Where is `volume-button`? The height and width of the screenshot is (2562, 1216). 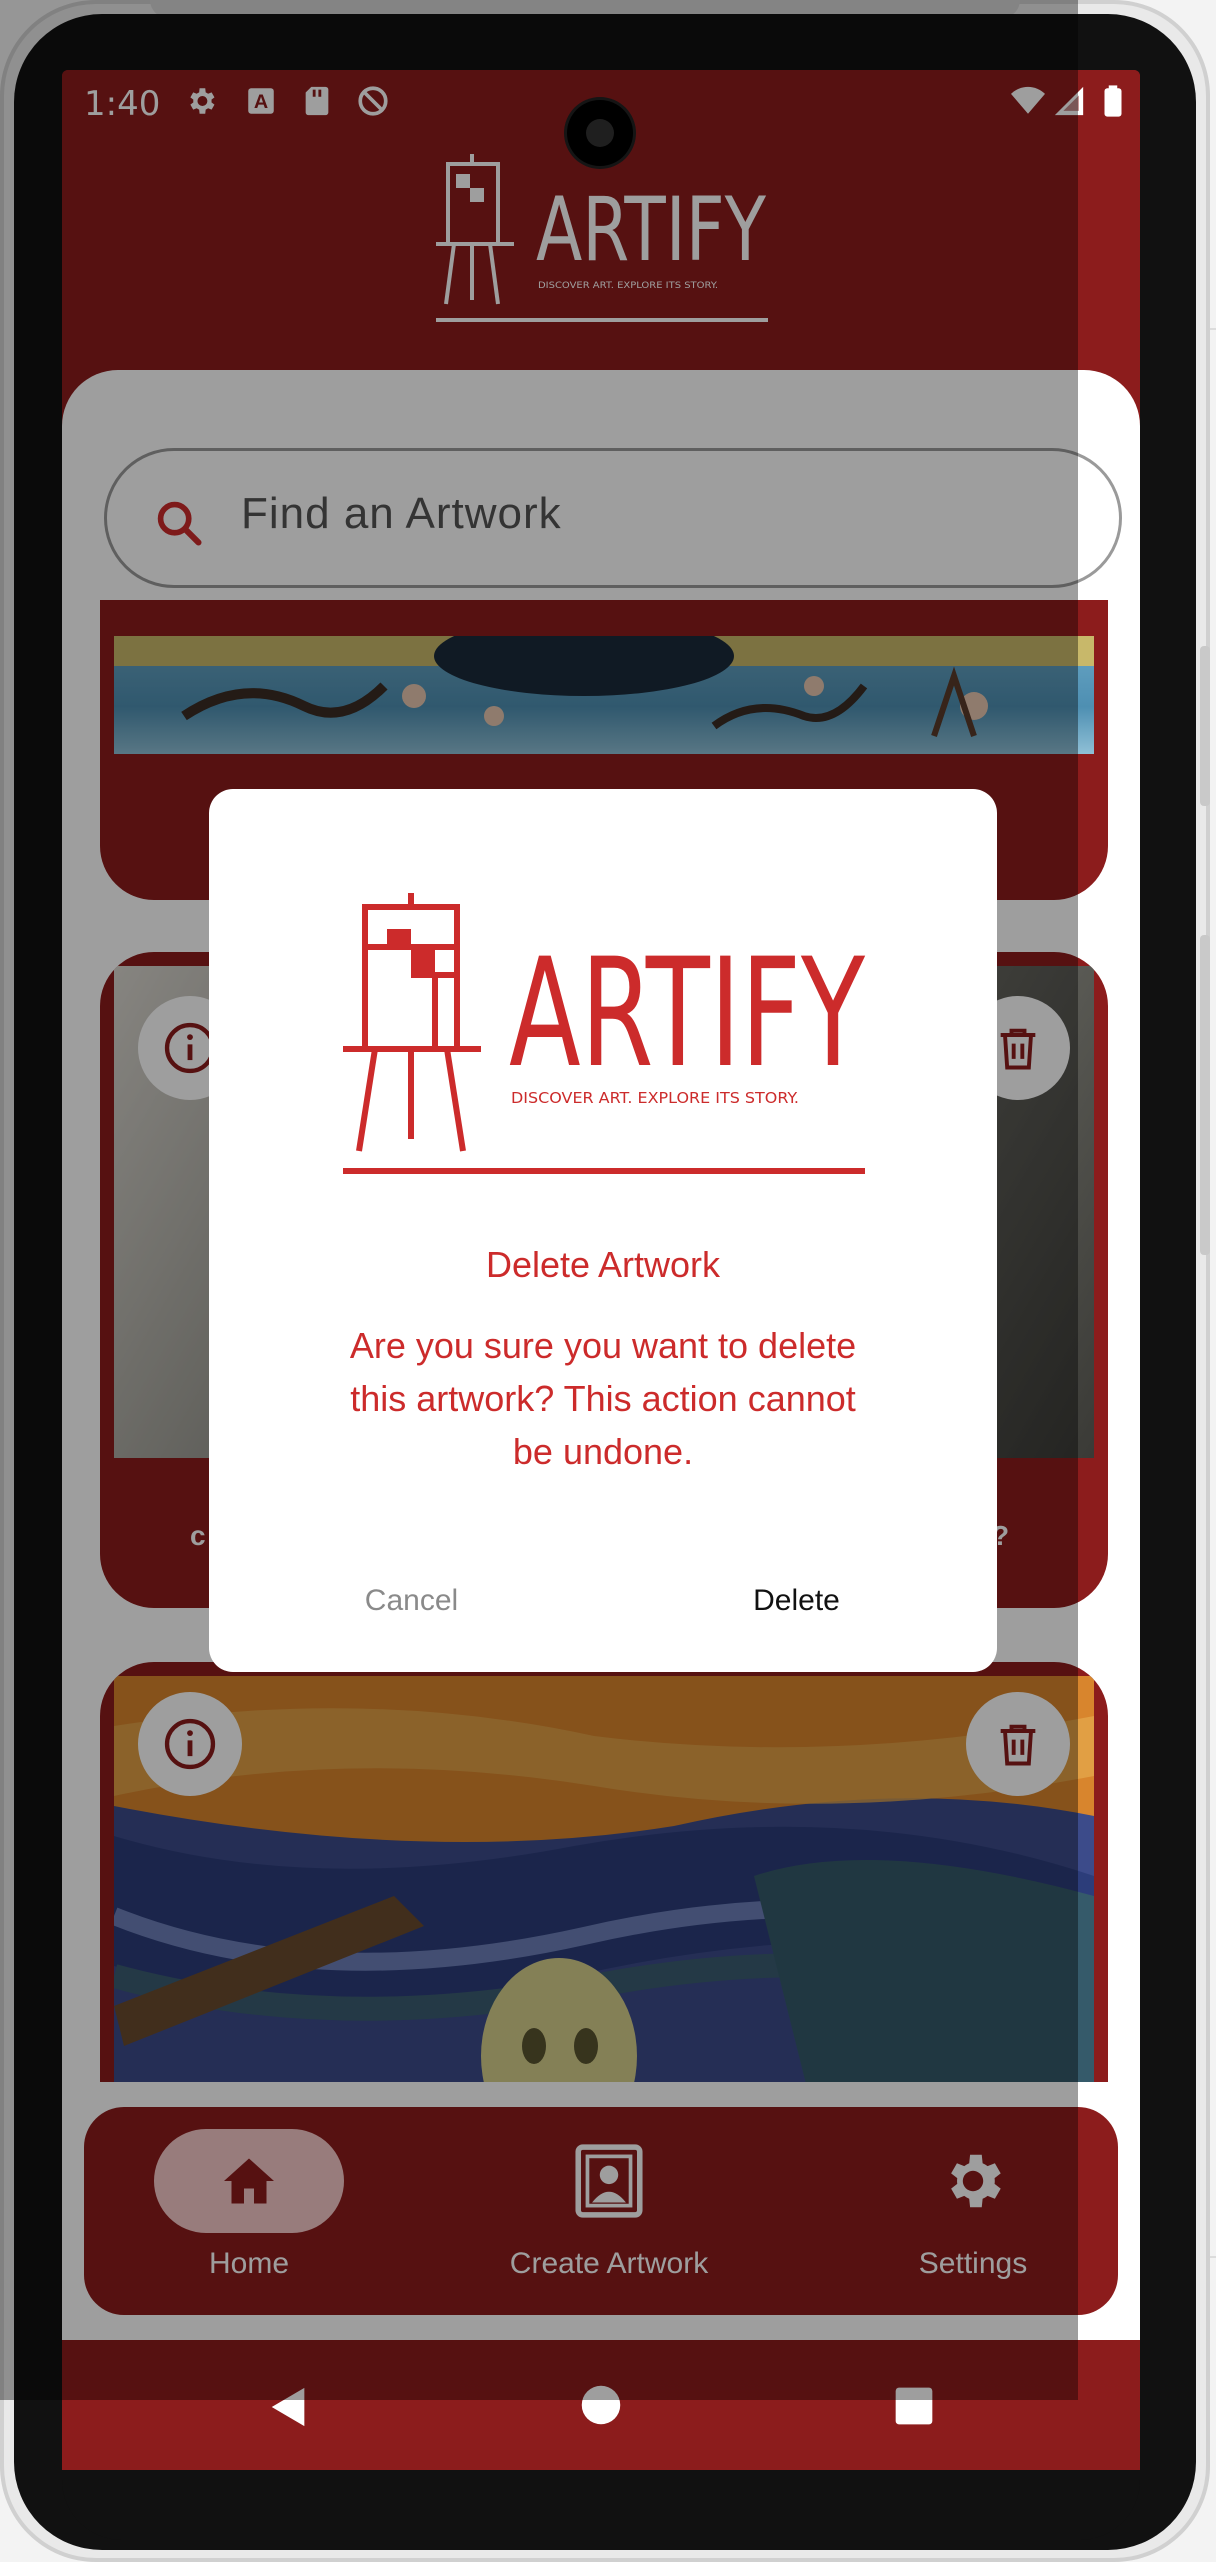 volume-button is located at coordinates (1205, 726).